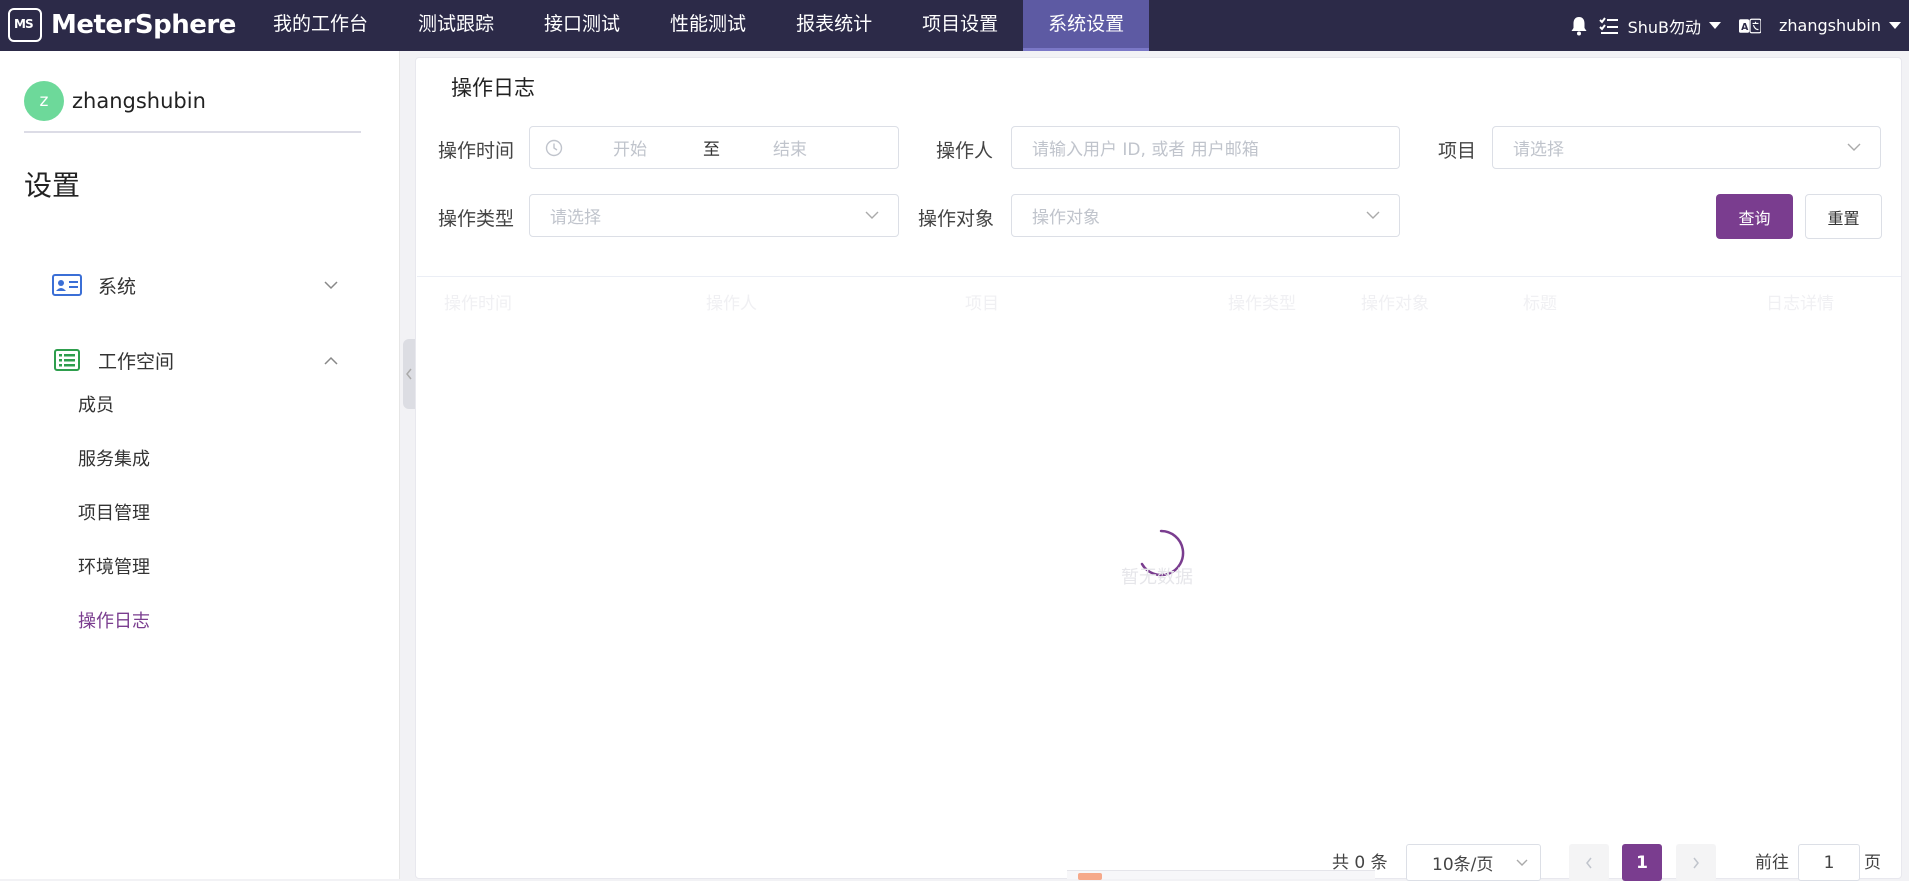 Image resolution: width=1909 pixels, height=881 pixels. I want to click on time-range-picker: 开始 至 结束, so click(714, 147).